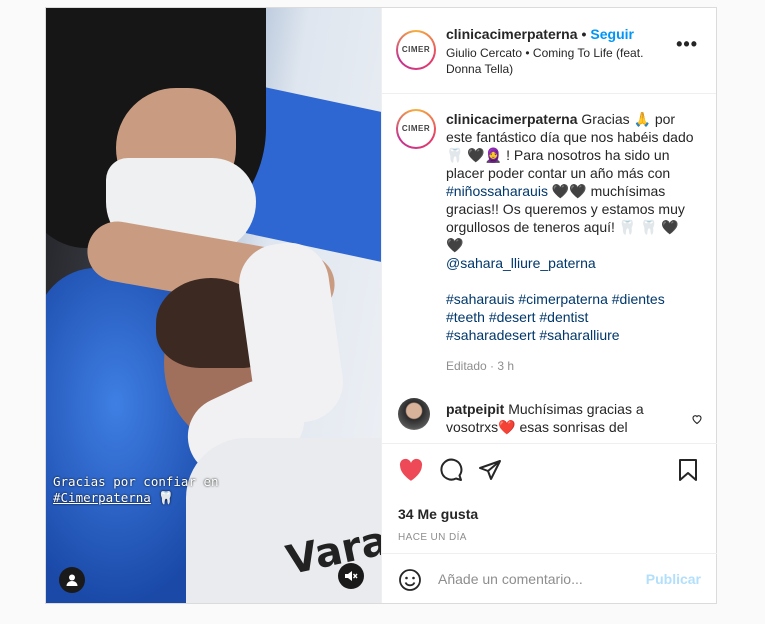  I want to click on commenter-avatar, so click(414, 414).